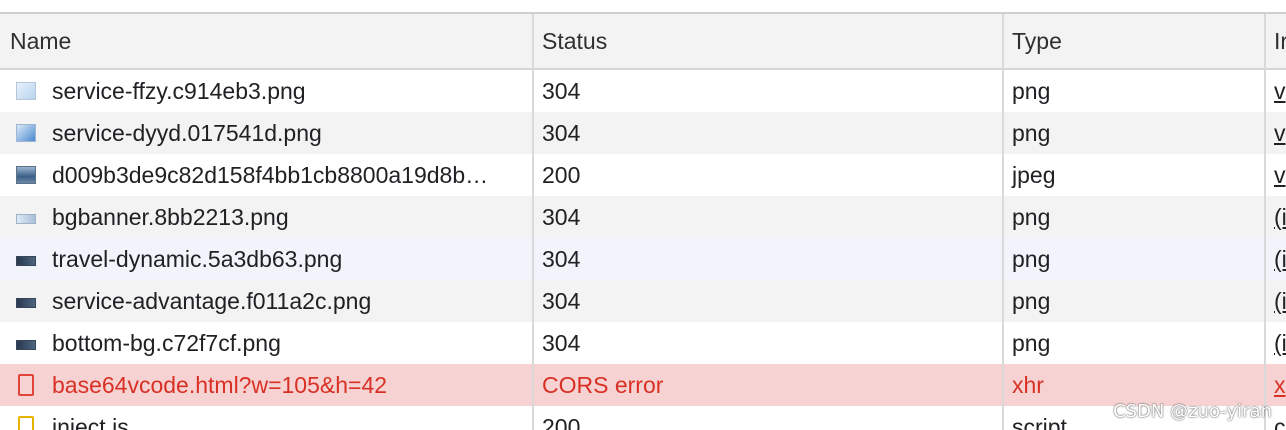  Describe the element at coordinates (1028, 384) in the screenshot. I see `request-type: xhr` at that location.